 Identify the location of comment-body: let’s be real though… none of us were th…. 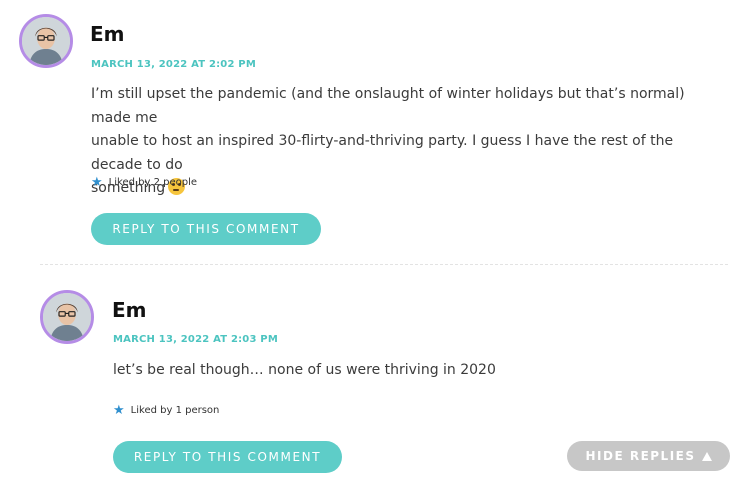
(413, 371).